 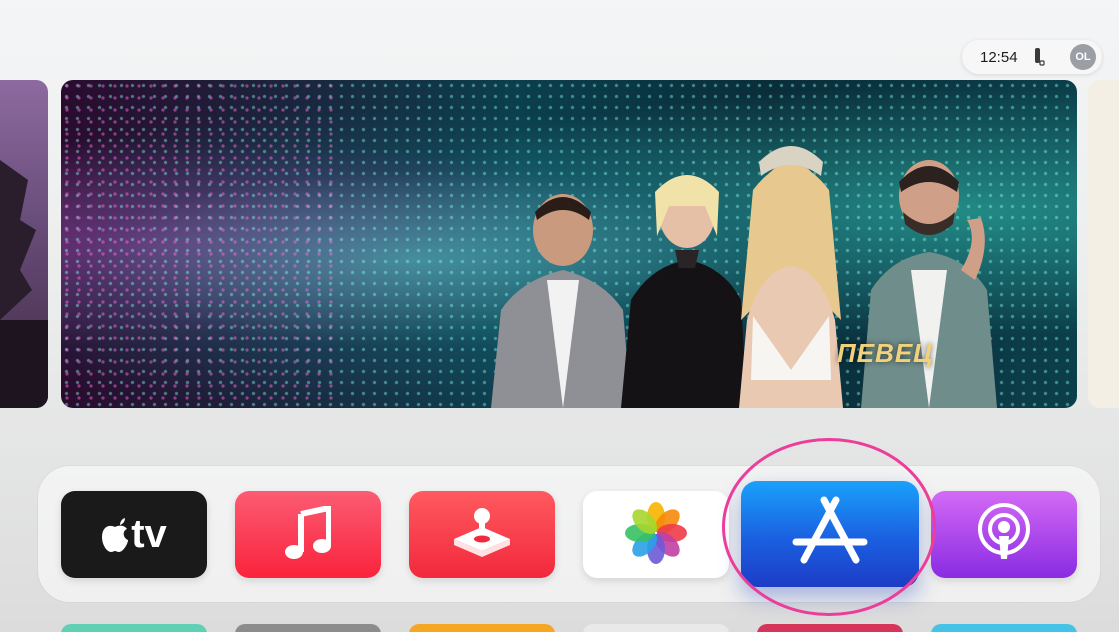 I want to click on app-photos, so click(x=656, y=534).